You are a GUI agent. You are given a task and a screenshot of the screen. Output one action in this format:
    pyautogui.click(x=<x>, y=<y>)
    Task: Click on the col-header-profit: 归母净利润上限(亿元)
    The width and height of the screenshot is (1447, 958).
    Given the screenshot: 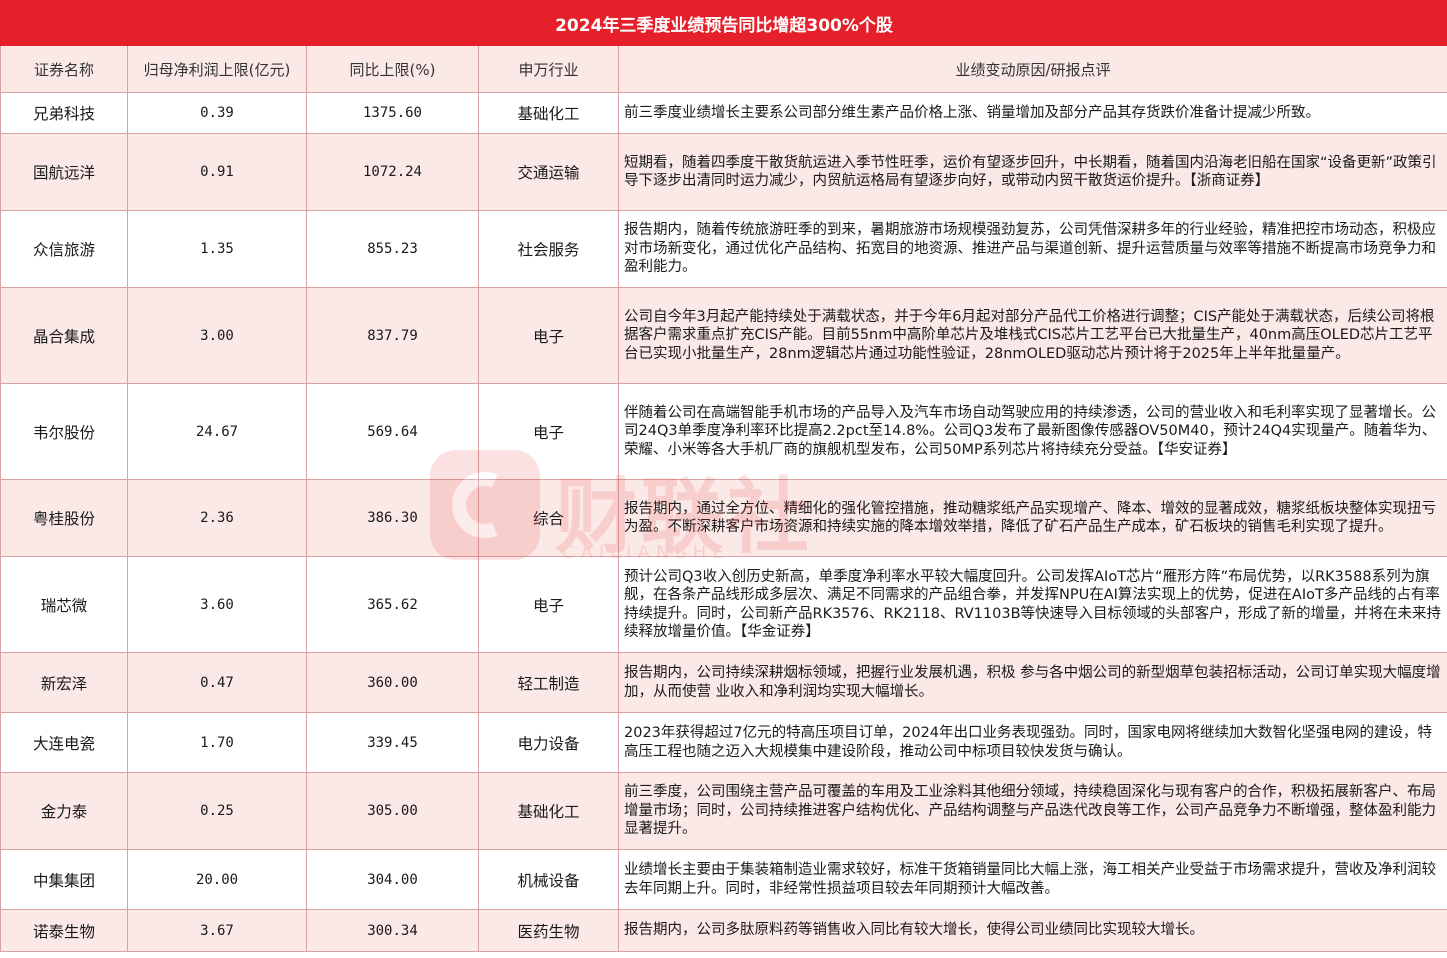 What is the action you would take?
    pyautogui.click(x=217, y=69)
    